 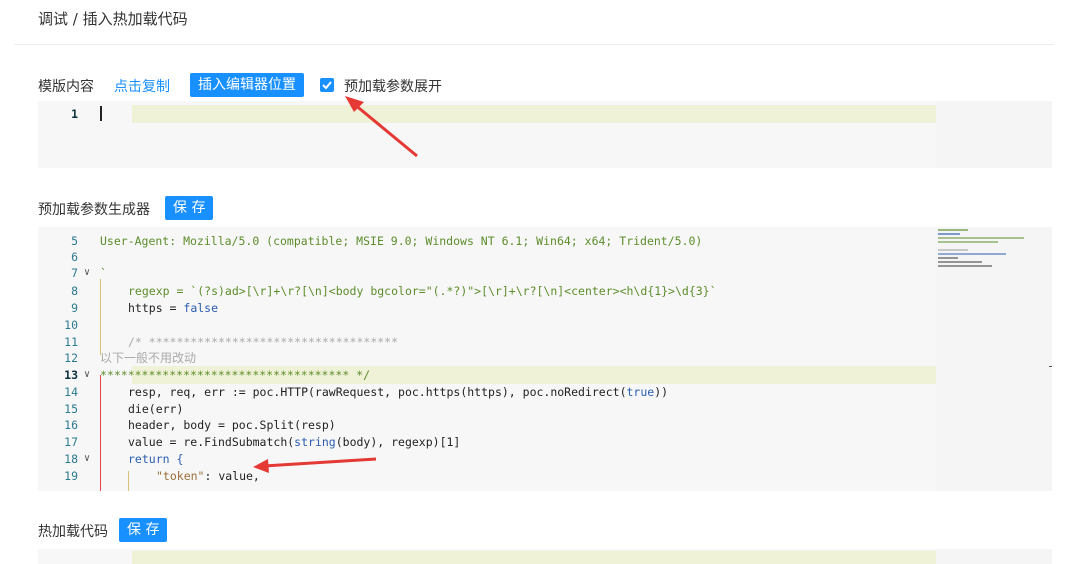 I want to click on indent-guide-error, so click(x=100, y=433).